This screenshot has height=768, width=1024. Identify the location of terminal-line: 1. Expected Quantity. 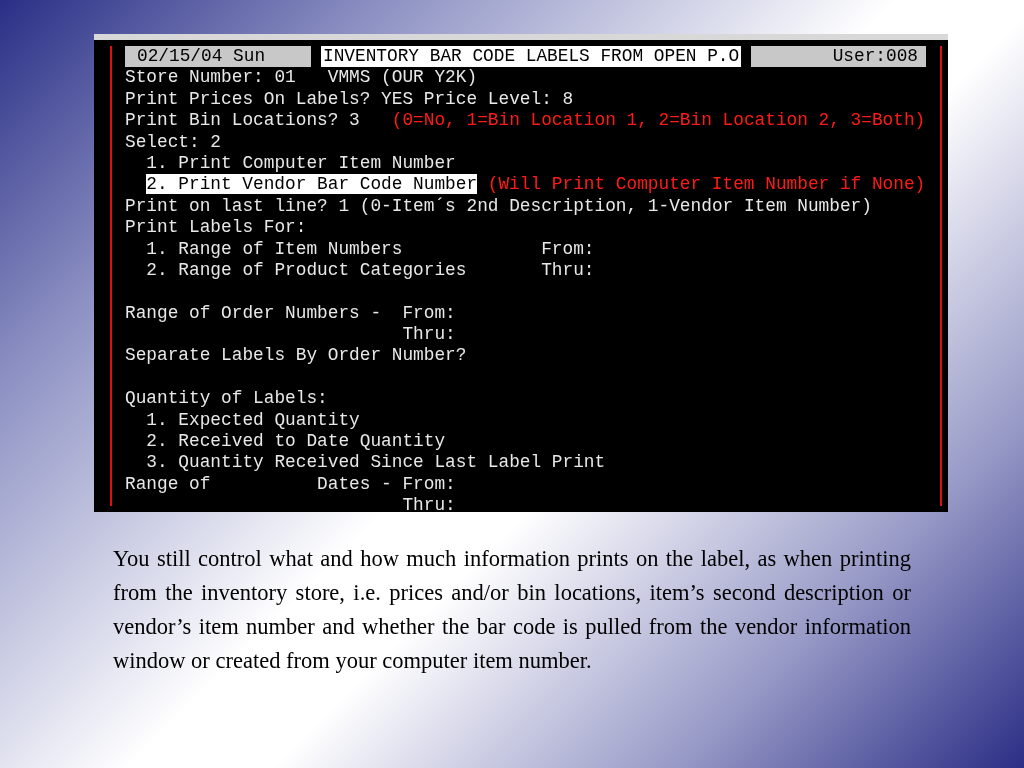
(252, 419).